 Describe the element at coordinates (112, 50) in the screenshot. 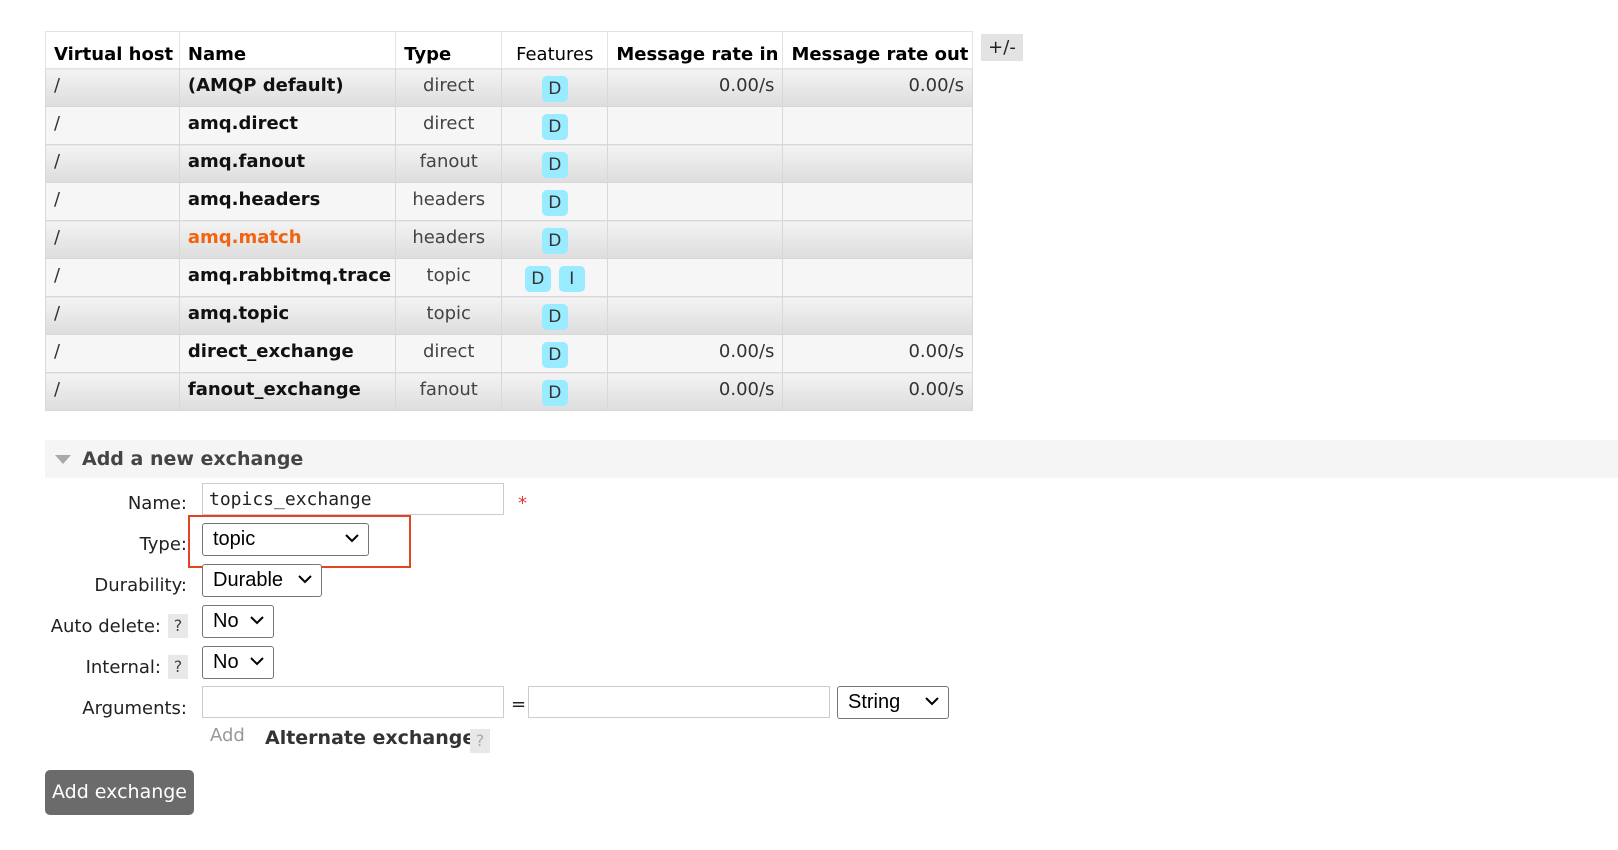

I see `col-header-virtual-host: Virtual host` at that location.